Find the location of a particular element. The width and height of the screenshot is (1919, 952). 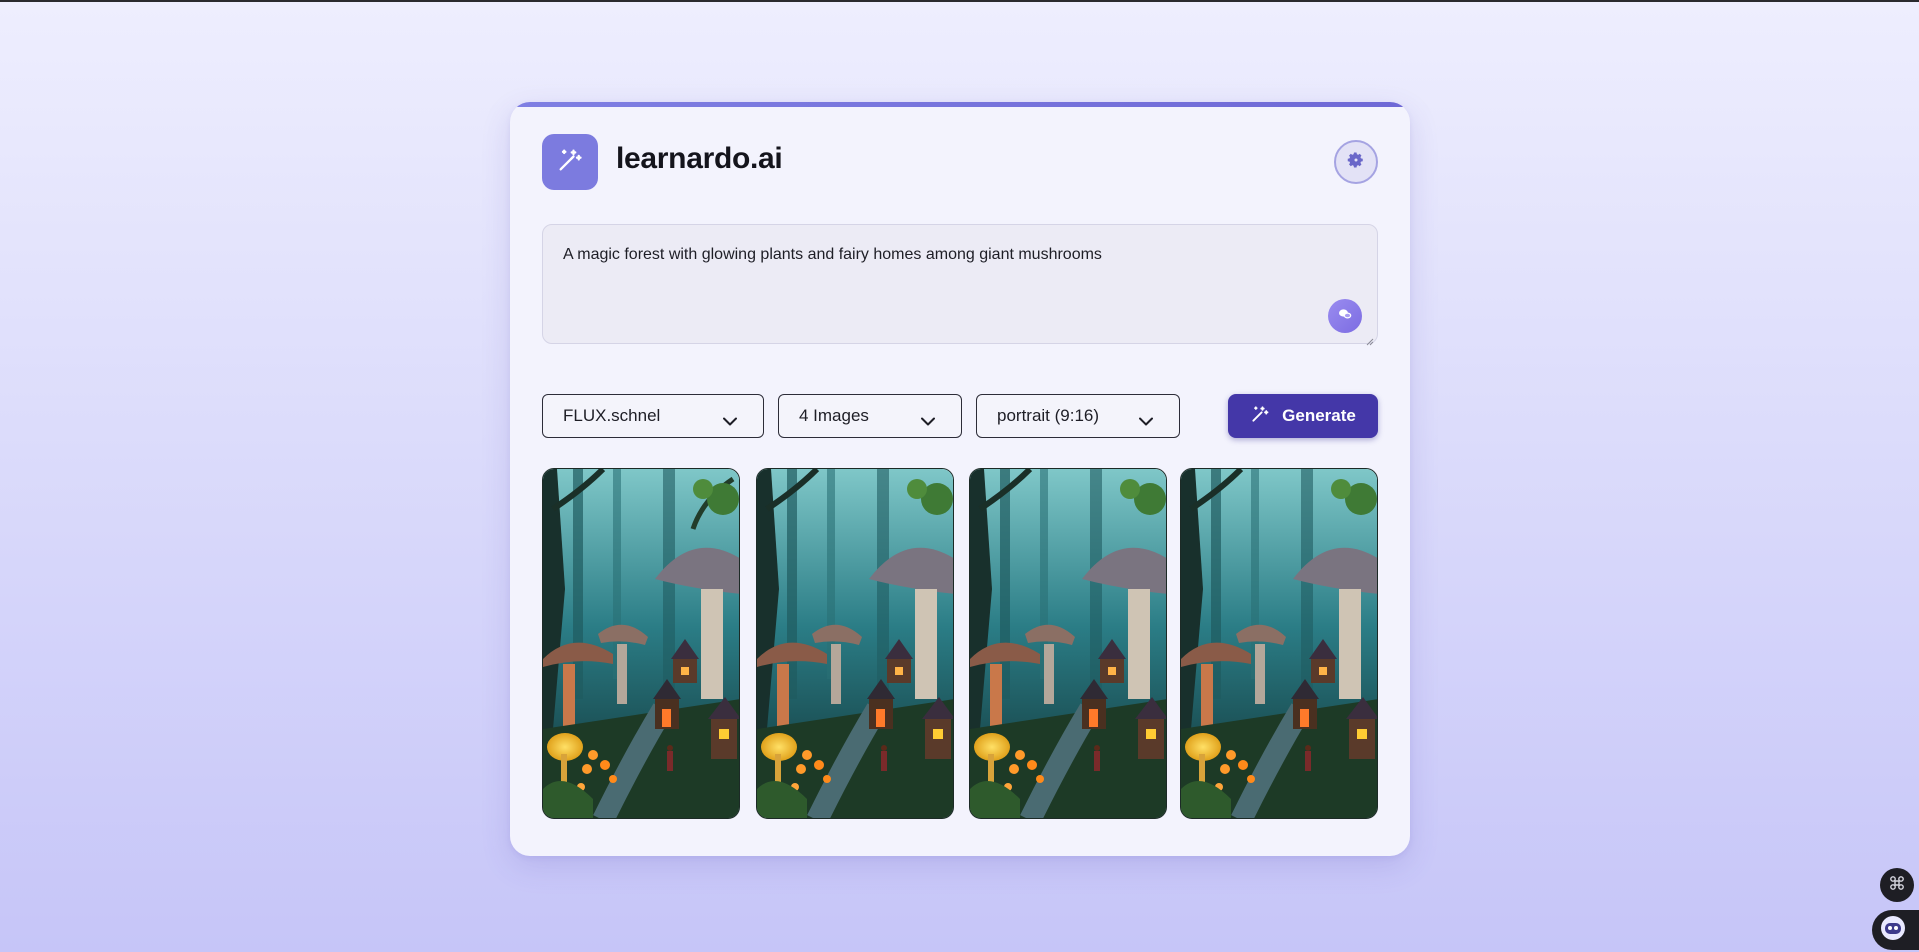

settings-button is located at coordinates (1356, 162).